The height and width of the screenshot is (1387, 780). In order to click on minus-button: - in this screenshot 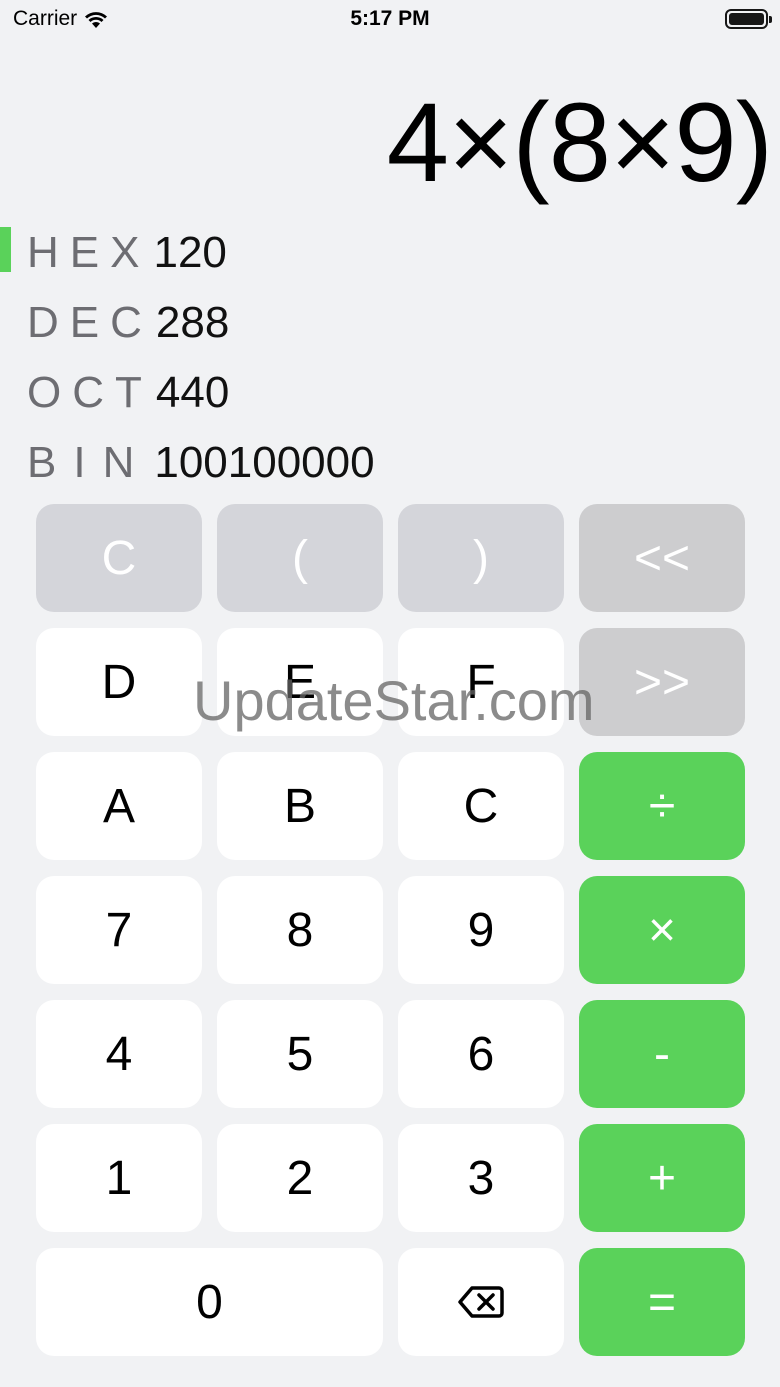, I will do `click(662, 1054)`.